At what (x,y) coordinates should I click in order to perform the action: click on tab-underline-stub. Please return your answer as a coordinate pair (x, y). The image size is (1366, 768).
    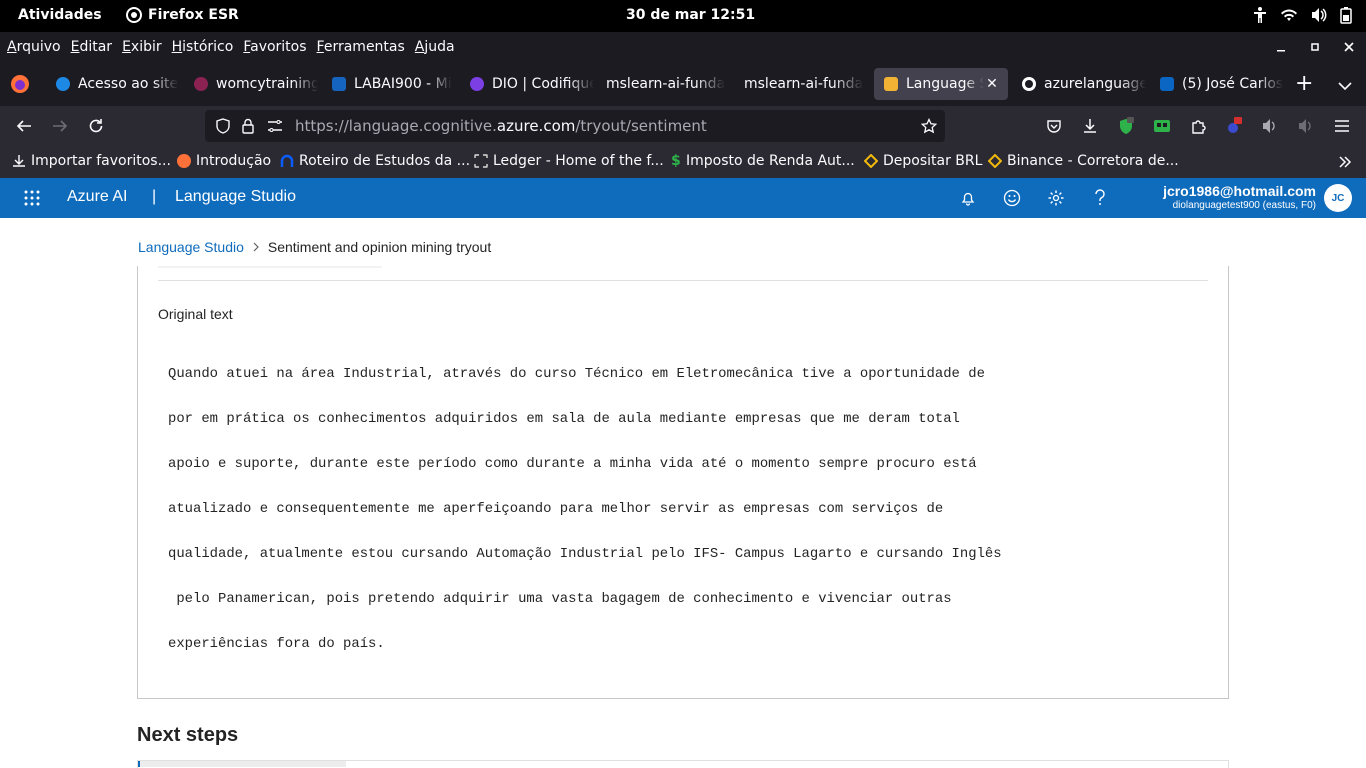
    Looking at the image, I should click on (270, 267).